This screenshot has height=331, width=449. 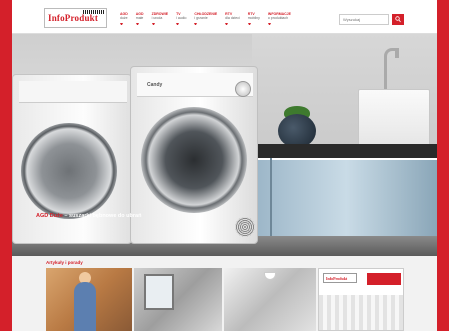 I want to click on hero-caption: AGD Duże – suszarki bębnowe do ubrań, so click(x=88, y=216).